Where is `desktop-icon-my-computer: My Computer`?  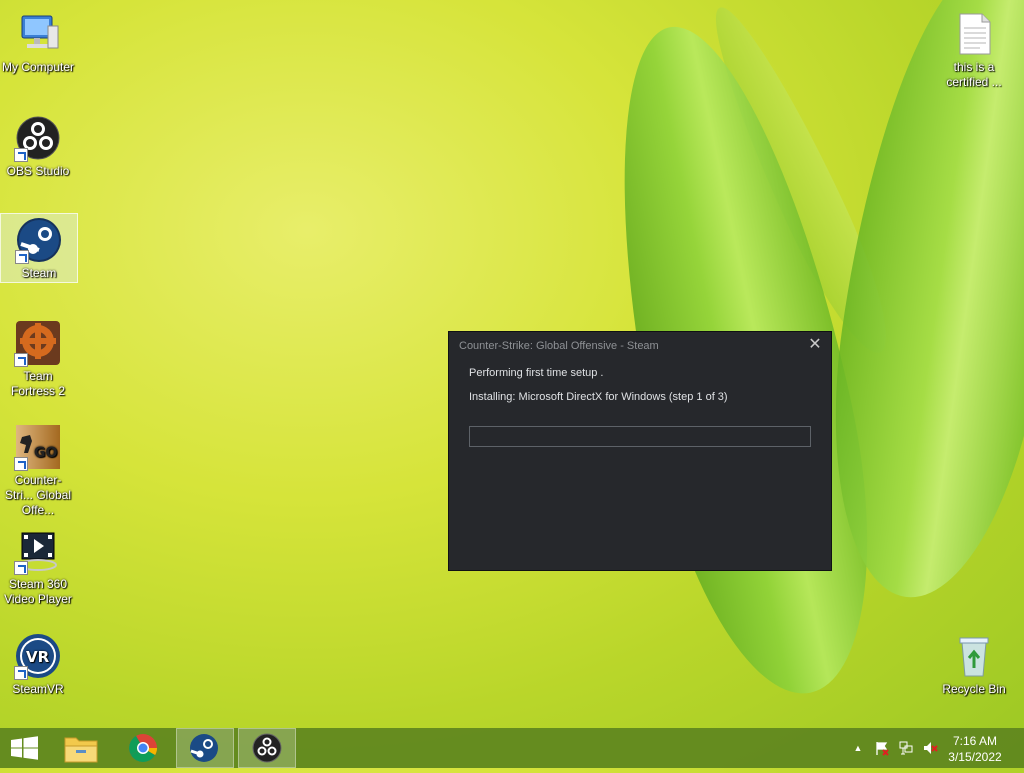 desktop-icon-my-computer: My Computer is located at coordinates (38, 40).